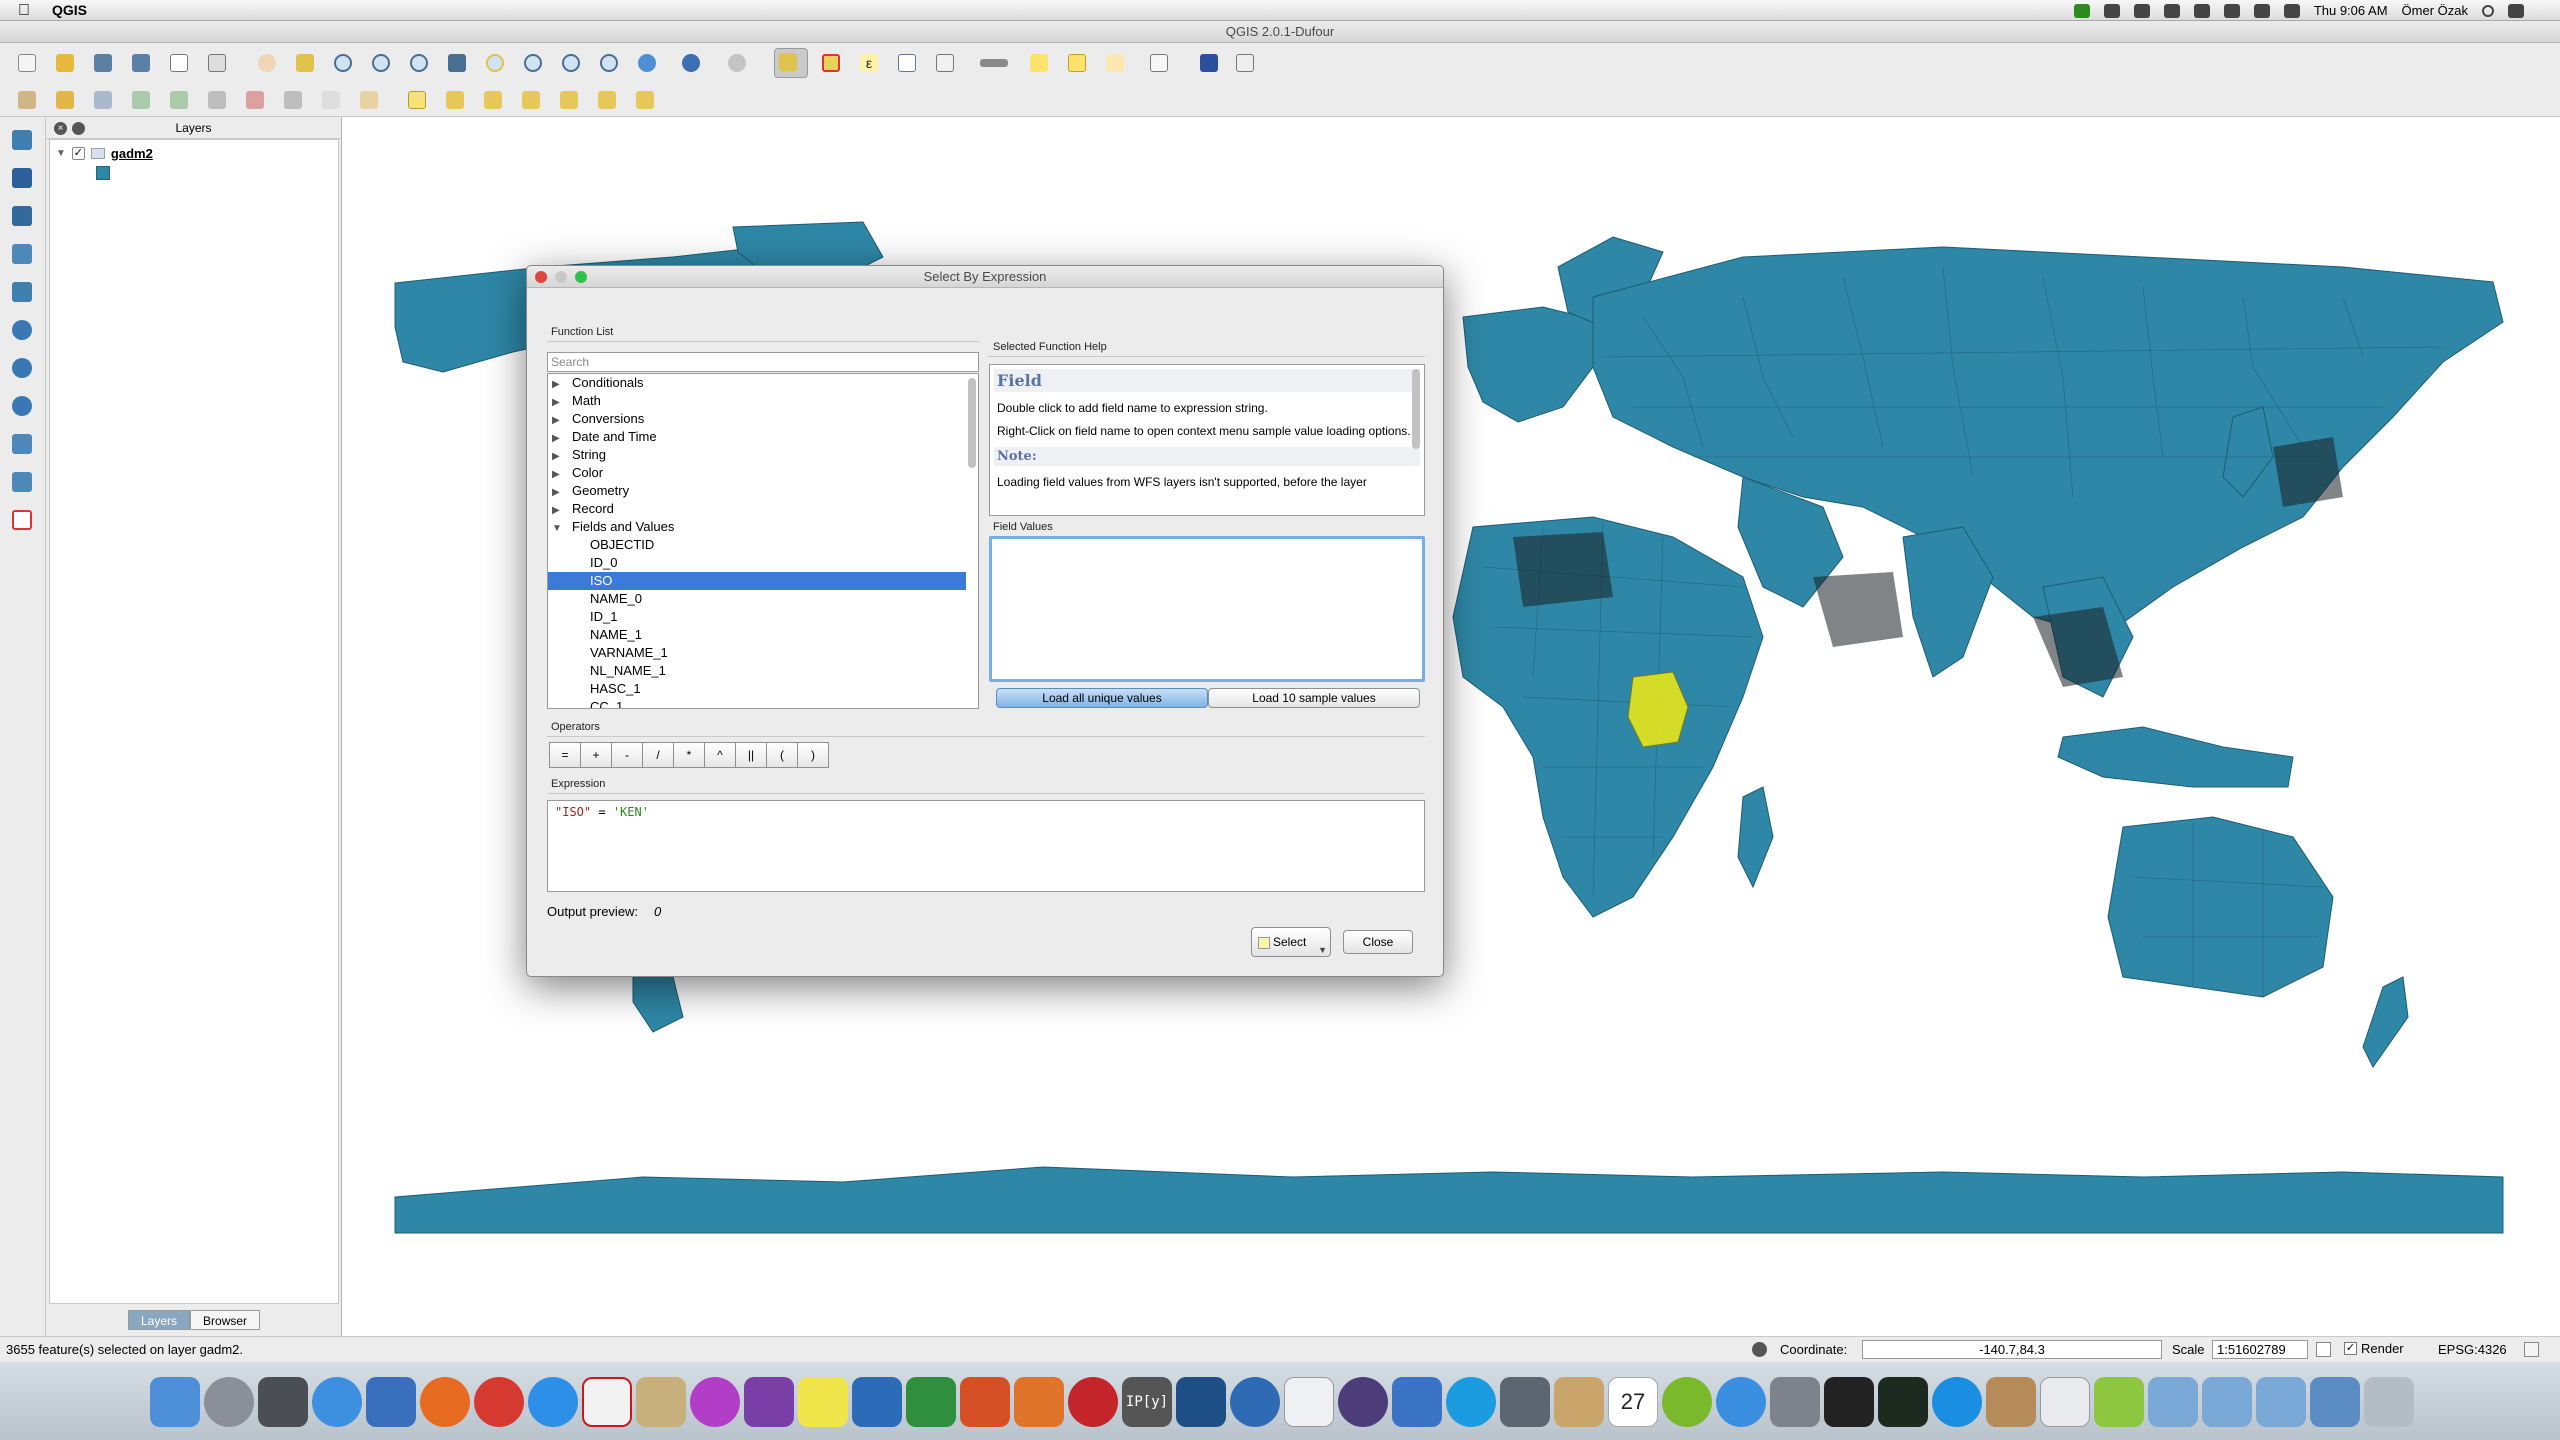 The width and height of the screenshot is (2560, 1440). What do you see at coordinates (22, 520) in the screenshot?
I see `remove-layer-icon` at bounding box center [22, 520].